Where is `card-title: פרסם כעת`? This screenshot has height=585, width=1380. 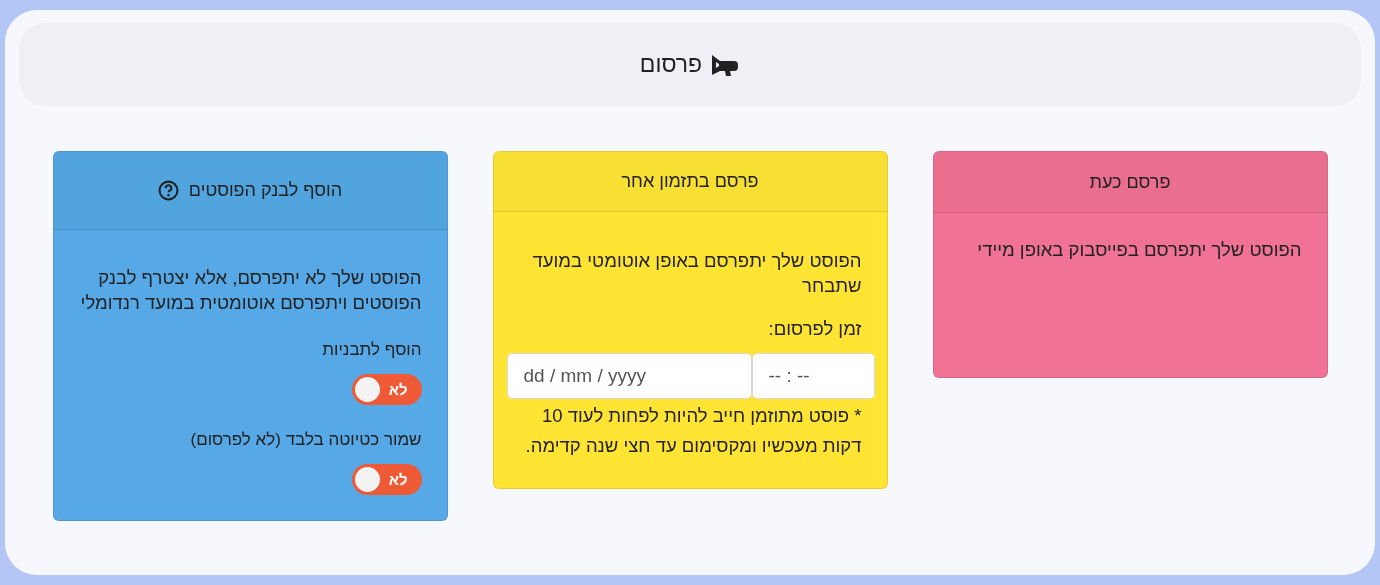
card-title: פרסם כעת is located at coordinates (1130, 182).